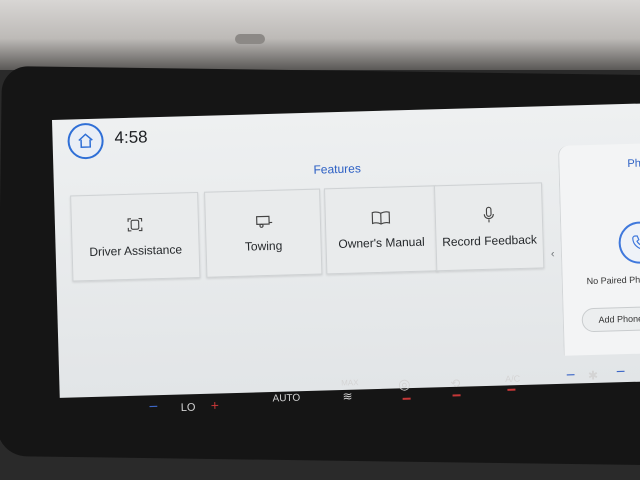  What do you see at coordinates (512, 379) in the screenshot?
I see `ac-button: A/C` at bounding box center [512, 379].